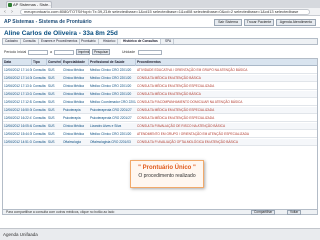 The width and height of the screenshot is (320, 240). Describe the element at coordinates (89, 41) in the screenshot. I see `menu-item-prontuario: Prontuário` at that location.